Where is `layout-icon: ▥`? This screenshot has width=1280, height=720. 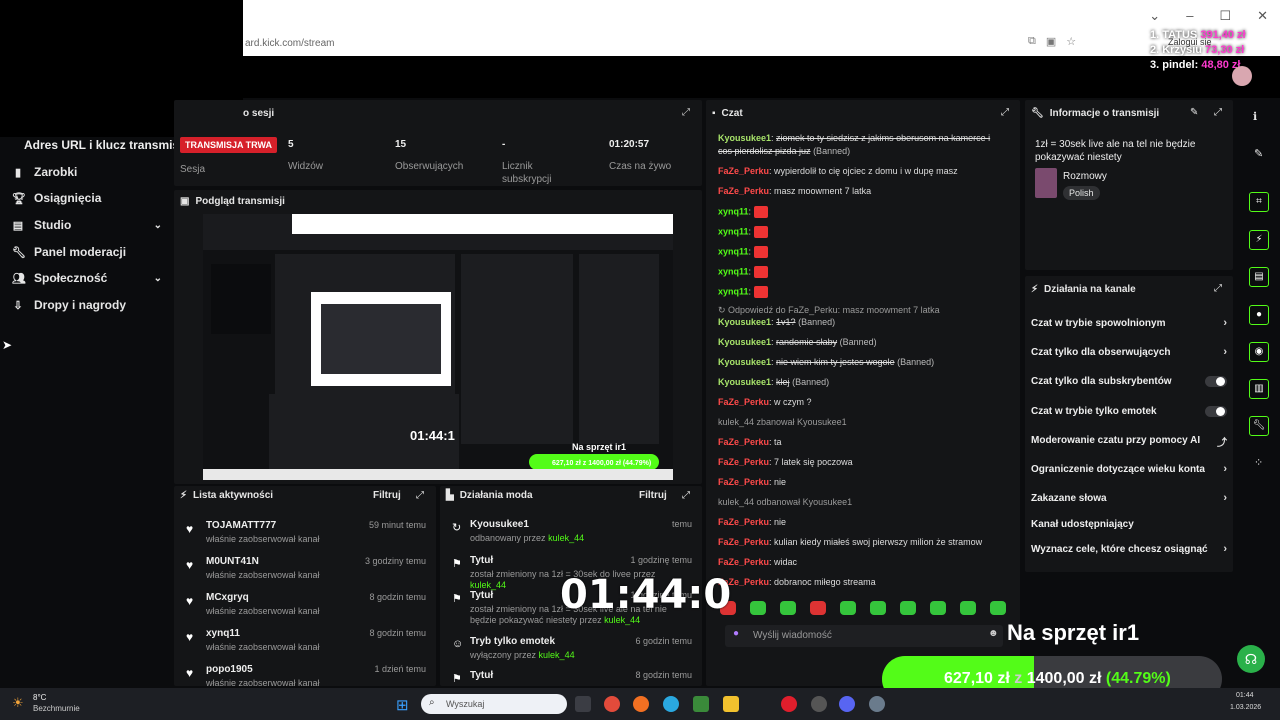
layout-icon: ▥ is located at coordinates (1259, 389).